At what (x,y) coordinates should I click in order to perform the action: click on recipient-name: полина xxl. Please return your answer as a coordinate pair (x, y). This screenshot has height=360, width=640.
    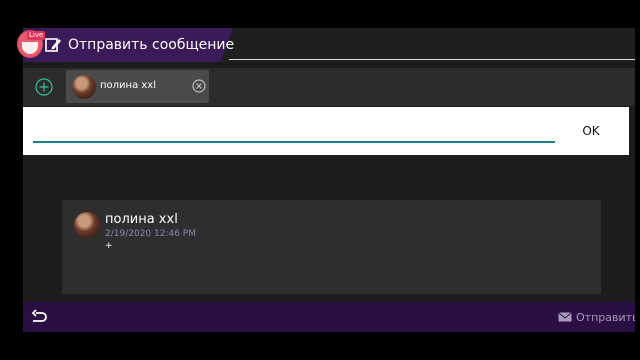
    Looking at the image, I should click on (128, 85).